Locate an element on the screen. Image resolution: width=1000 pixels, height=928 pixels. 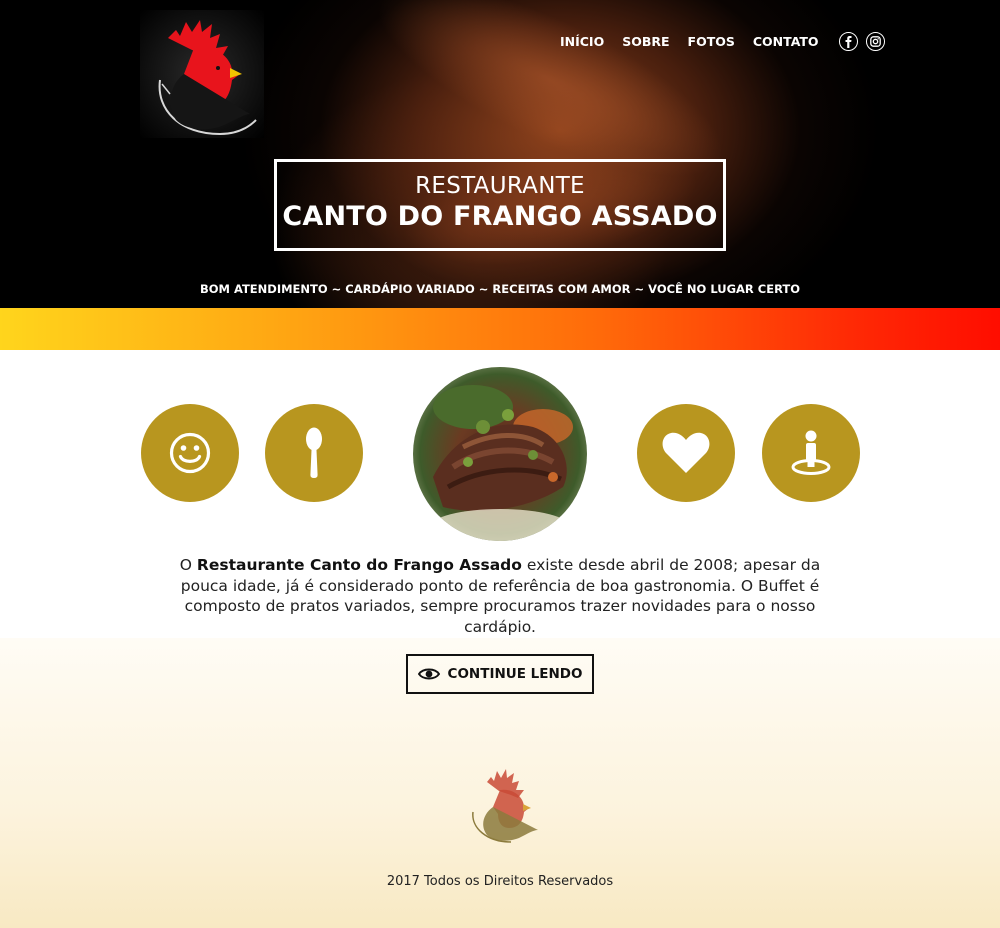
continue-reading-label: CONTINUE LENDO is located at coordinates (515, 674).